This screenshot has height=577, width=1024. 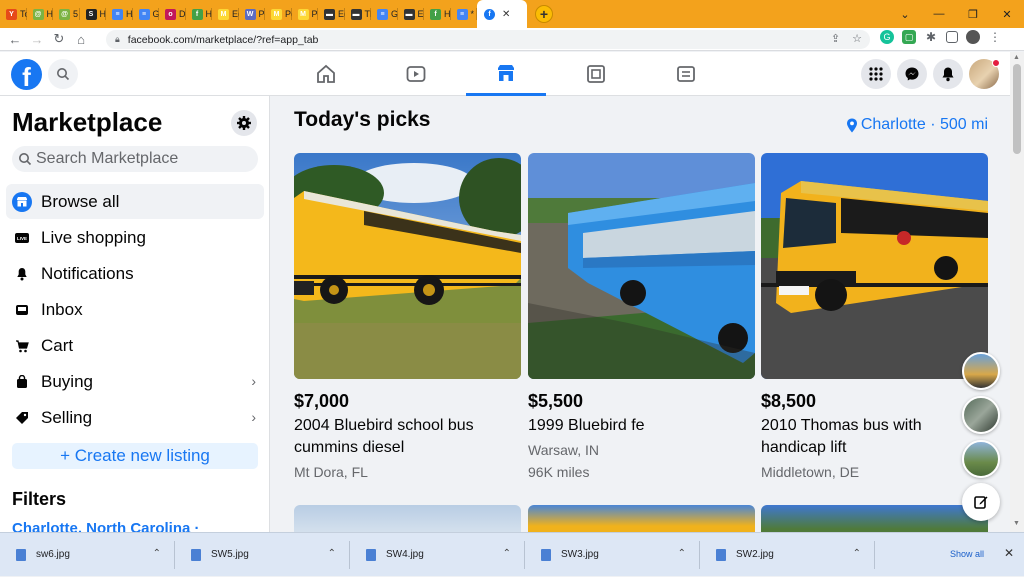 What do you see at coordinates (141, 159) in the screenshot?
I see `search-input` at bounding box center [141, 159].